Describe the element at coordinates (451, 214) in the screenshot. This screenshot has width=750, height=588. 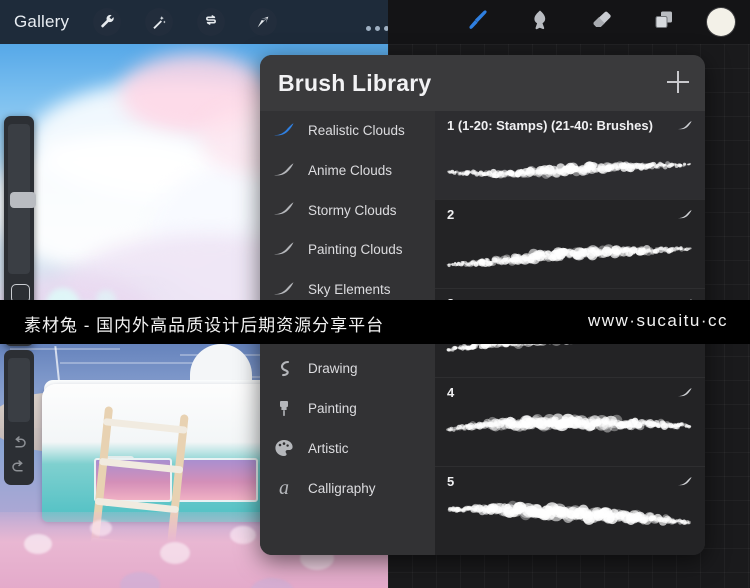
I see `brush-name: 2` at that location.